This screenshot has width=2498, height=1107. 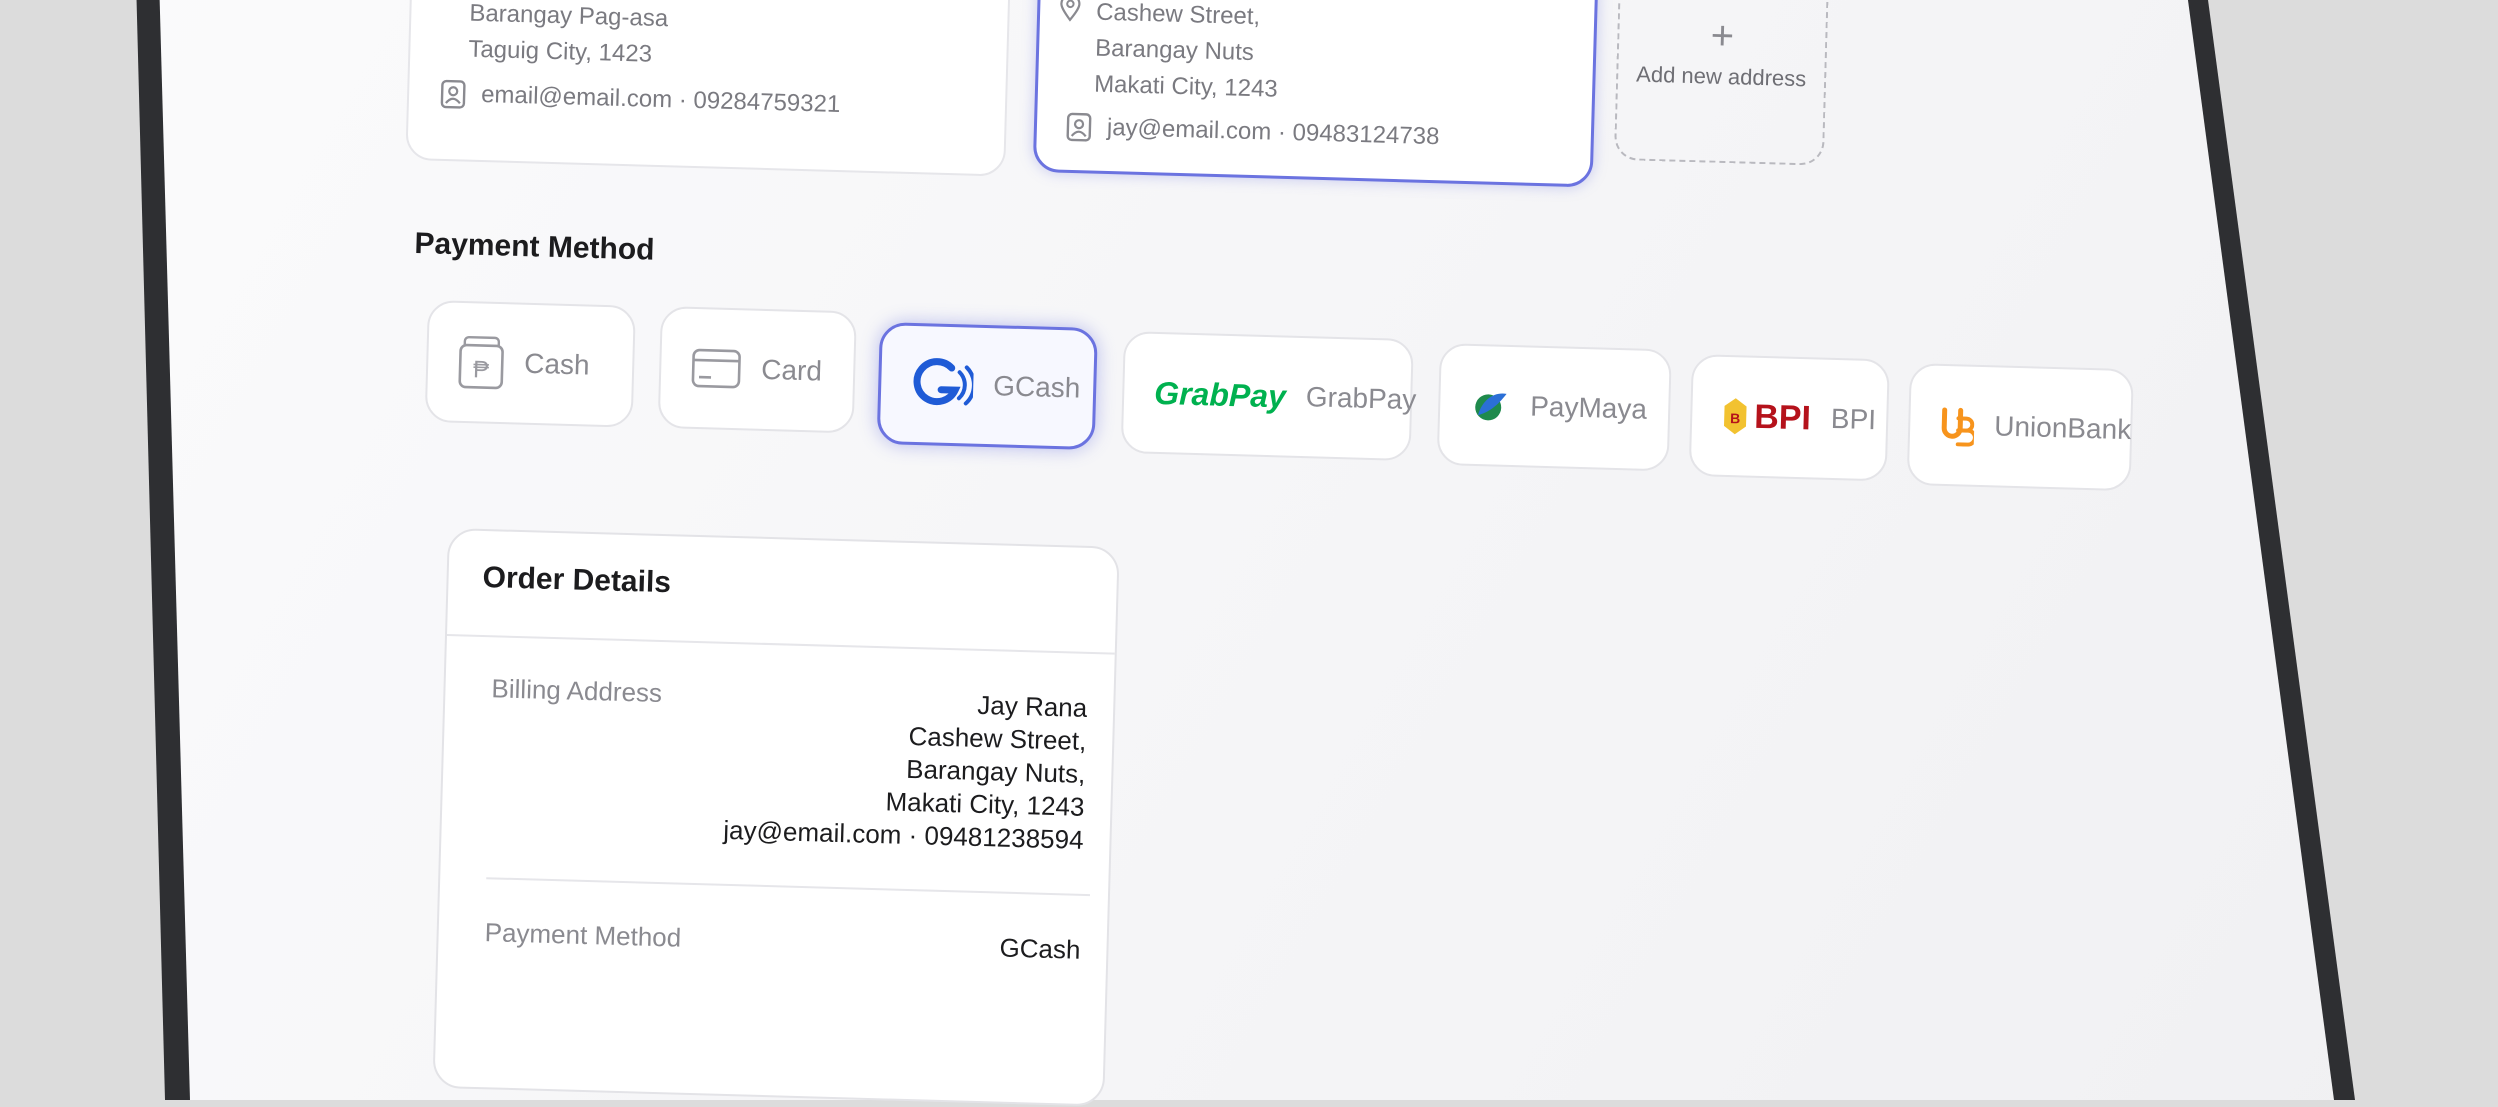 What do you see at coordinates (1037, 387) in the screenshot?
I see `payment-option-label: GCash` at bounding box center [1037, 387].